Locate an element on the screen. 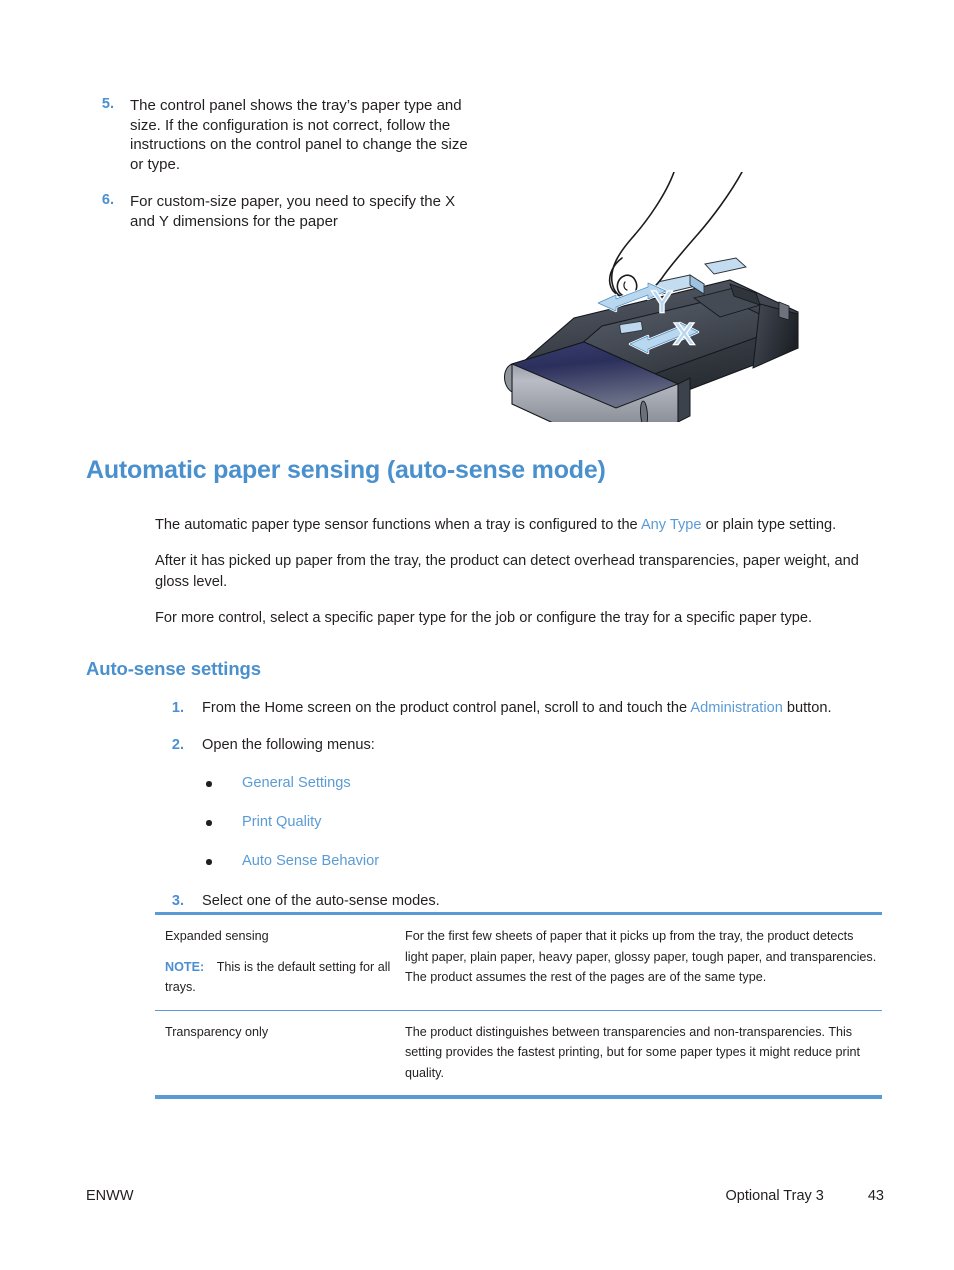  step-number: 5. is located at coordinates (107, 104).